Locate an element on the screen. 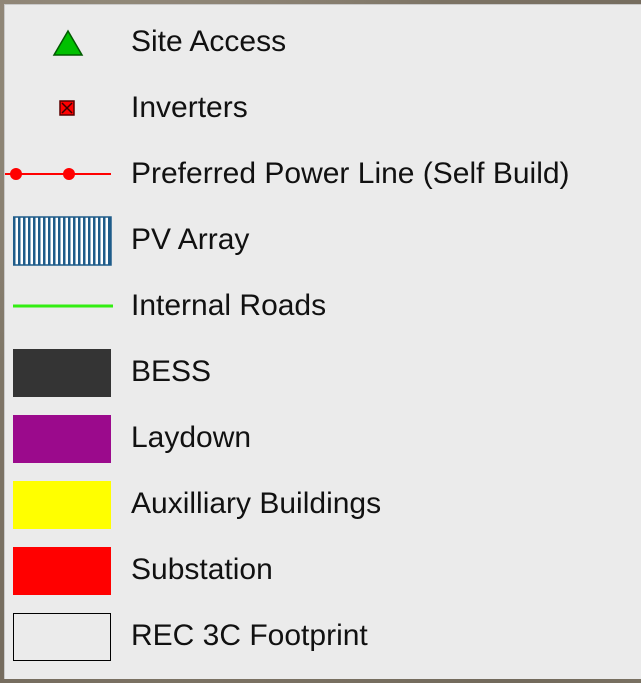 The width and height of the screenshot is (641, 683). internal-roads-symbol is located at coordinates (65, 306).